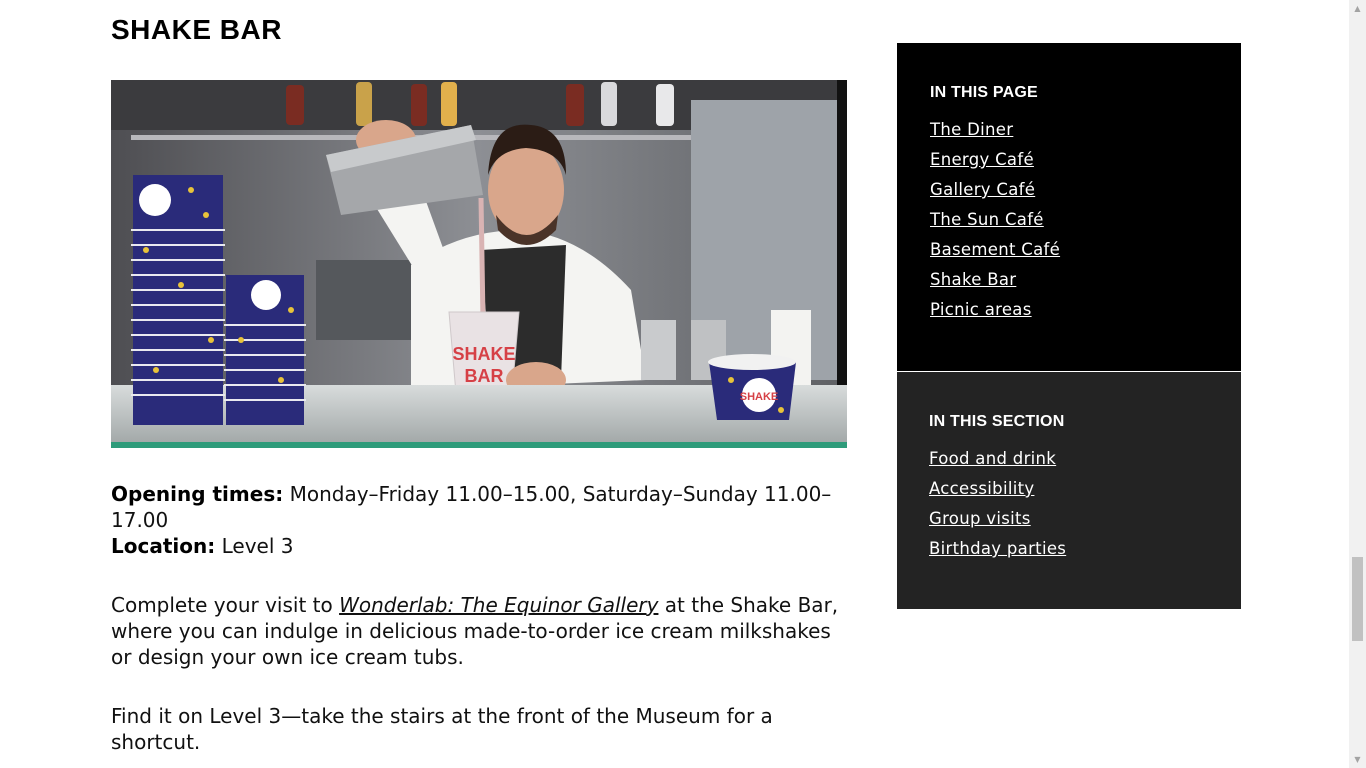 The height and width of the screenshot is (768, 1366). What do you see at coordinates (971, 129) in the screenshot?
I see `link-the-diner: The Diner` at bounding box center [971, 129].